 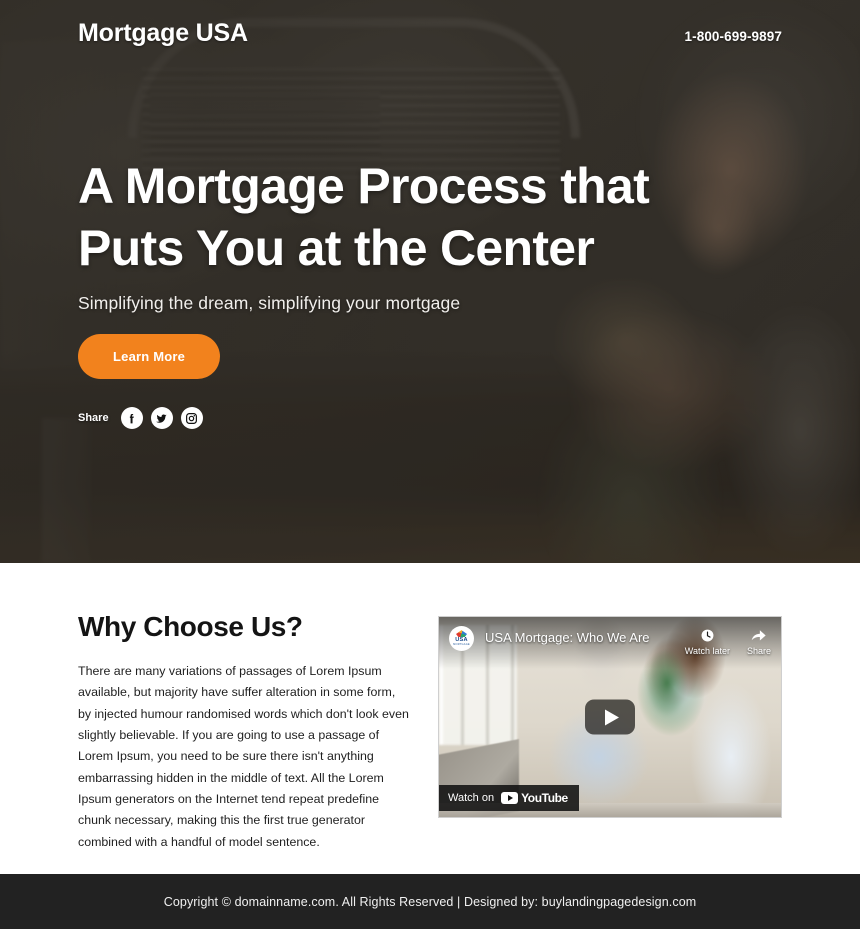 I want to click on channel-avatar-subtext: MORTGAGE, so click(x=461, y=645).